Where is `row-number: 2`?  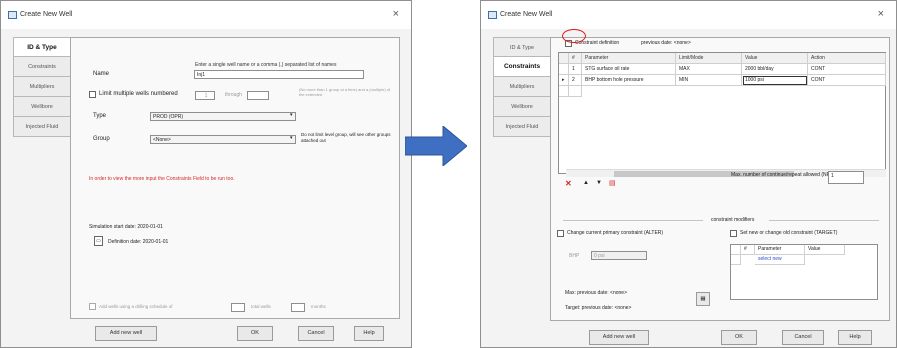 row-number: 2 is located at coordinates (575, 80).